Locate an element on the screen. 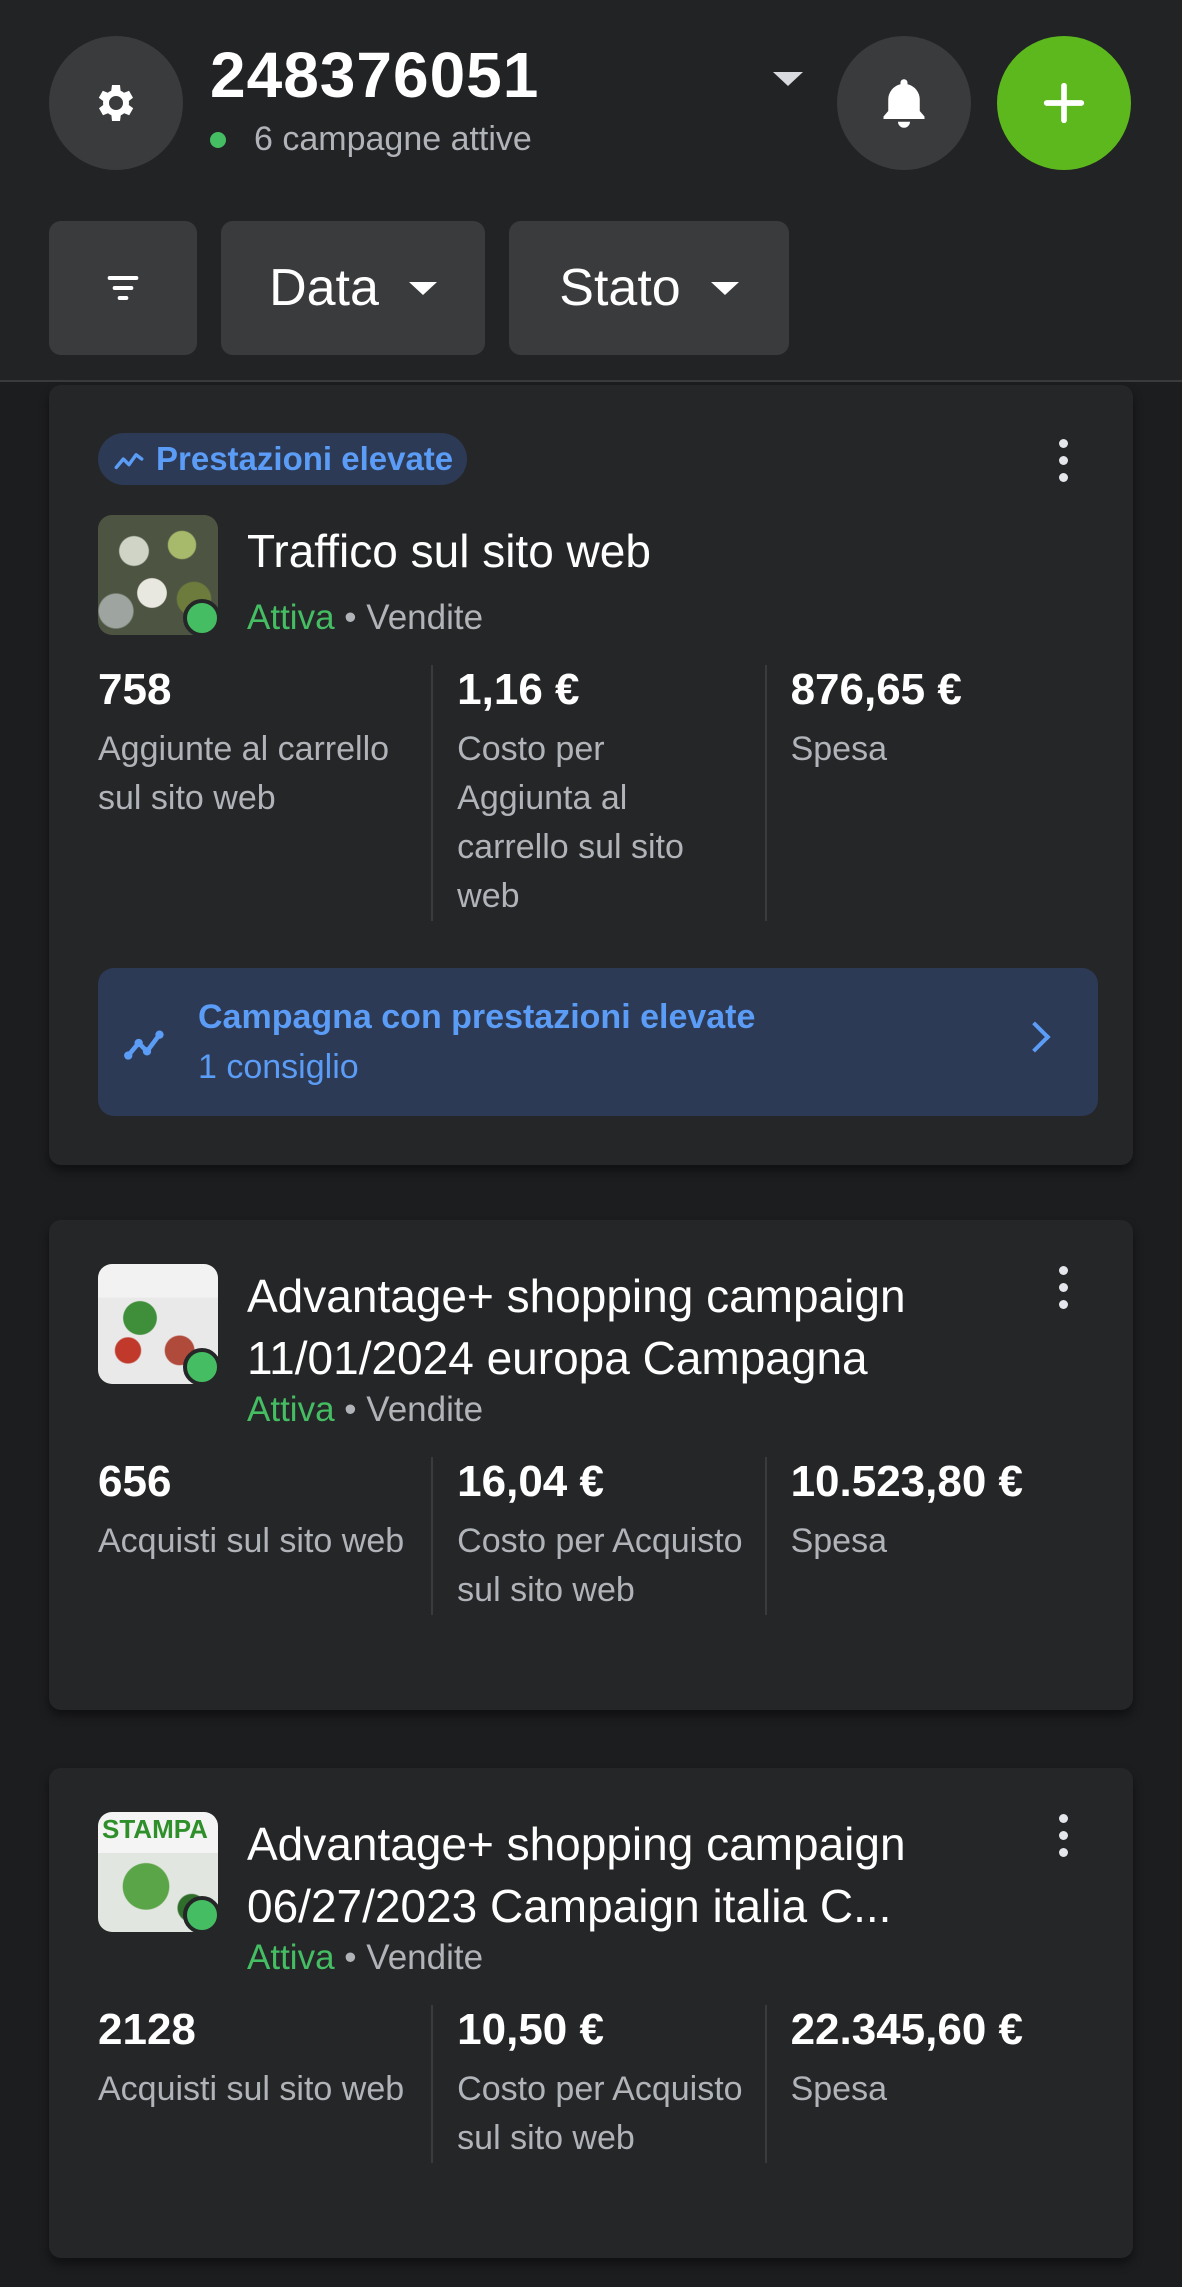  metric-results: 656 Acquisti sul sito web is located at coordinates (264, 1536).